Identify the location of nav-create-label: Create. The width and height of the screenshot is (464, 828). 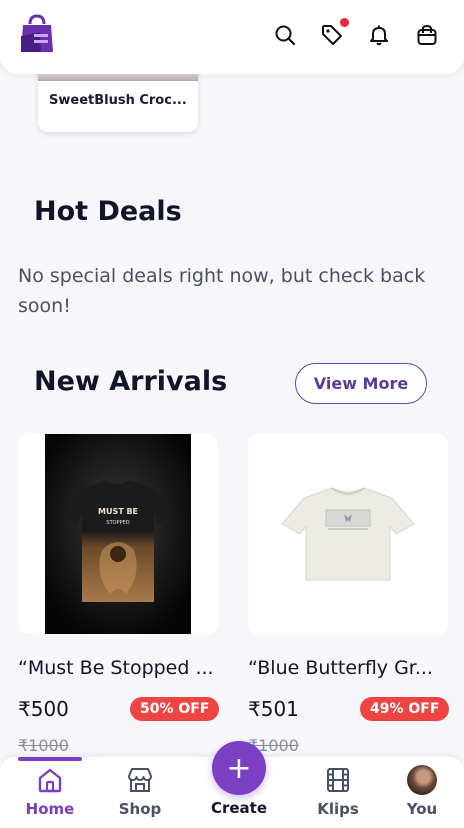
(239, 808).